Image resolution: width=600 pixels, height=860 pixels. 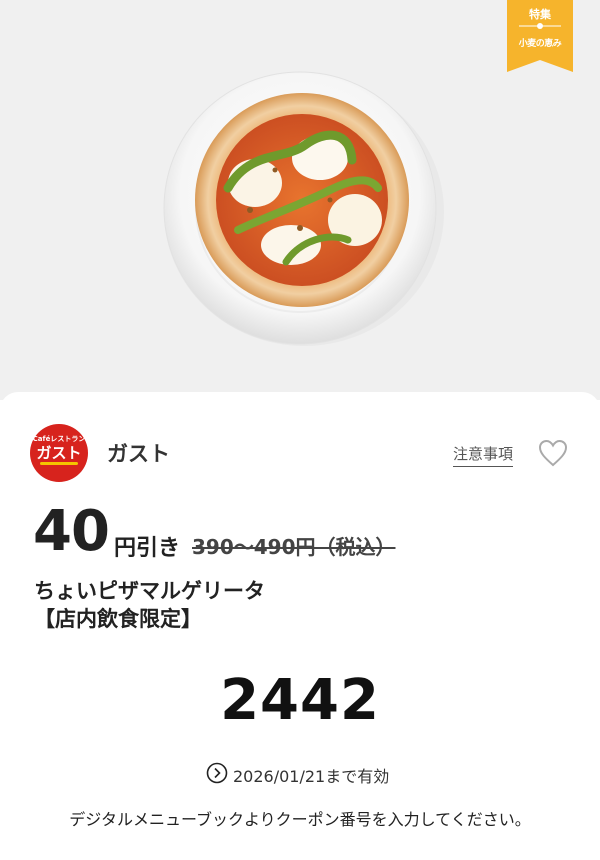 What do you see at coordinates (300, 700) in the screenshot?
I see `coupon-code: 2442` at bounding box center [300, 700].